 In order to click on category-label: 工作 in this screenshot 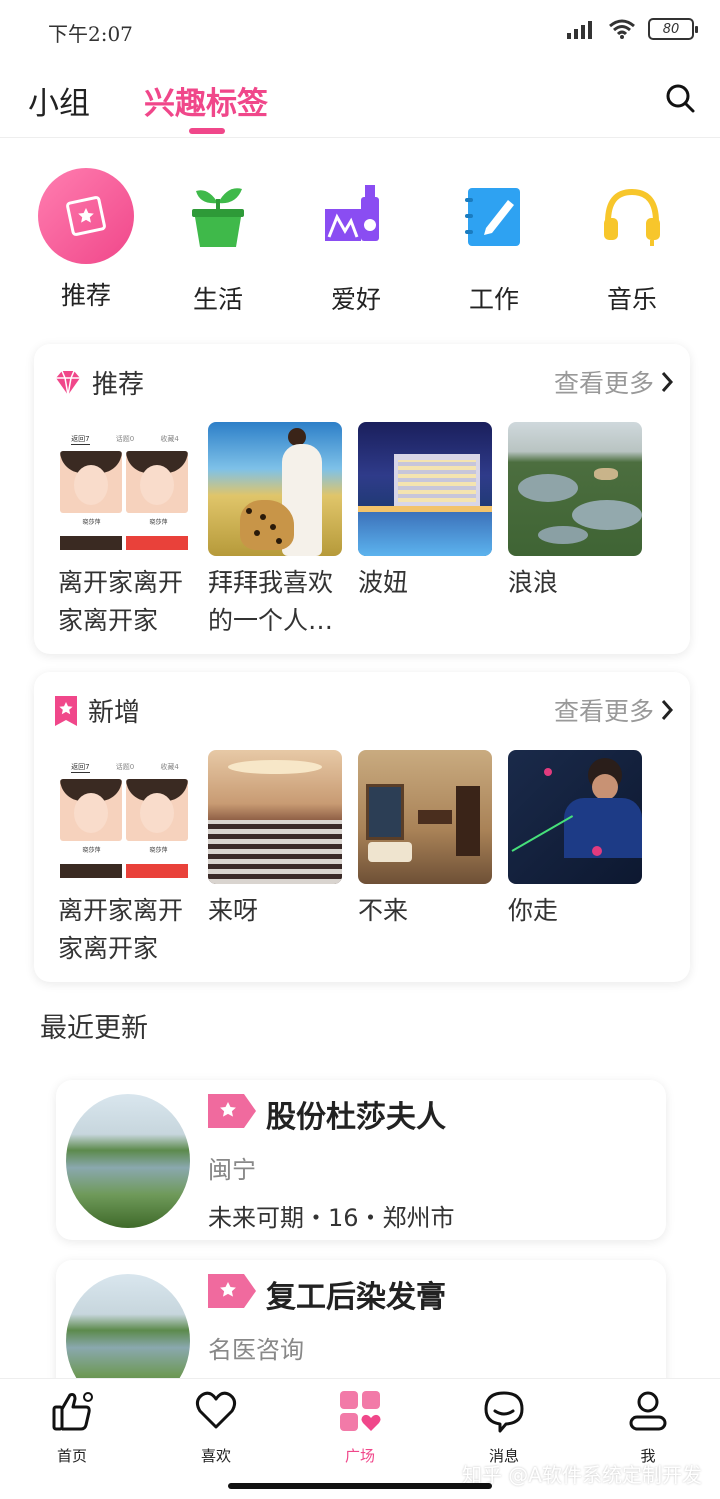, I will do `click(493, 299)`.